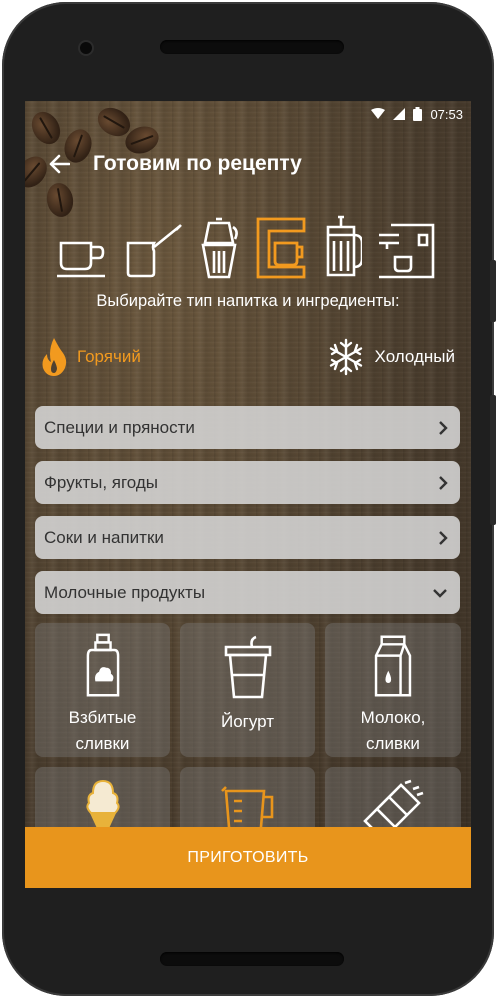 This screenshot has height=1000, width=498. What do you see at coordinates (102, 730) in the screenshot?
I see `ingredient-label: Взбитые сливки` at bounding box center [102, 730].